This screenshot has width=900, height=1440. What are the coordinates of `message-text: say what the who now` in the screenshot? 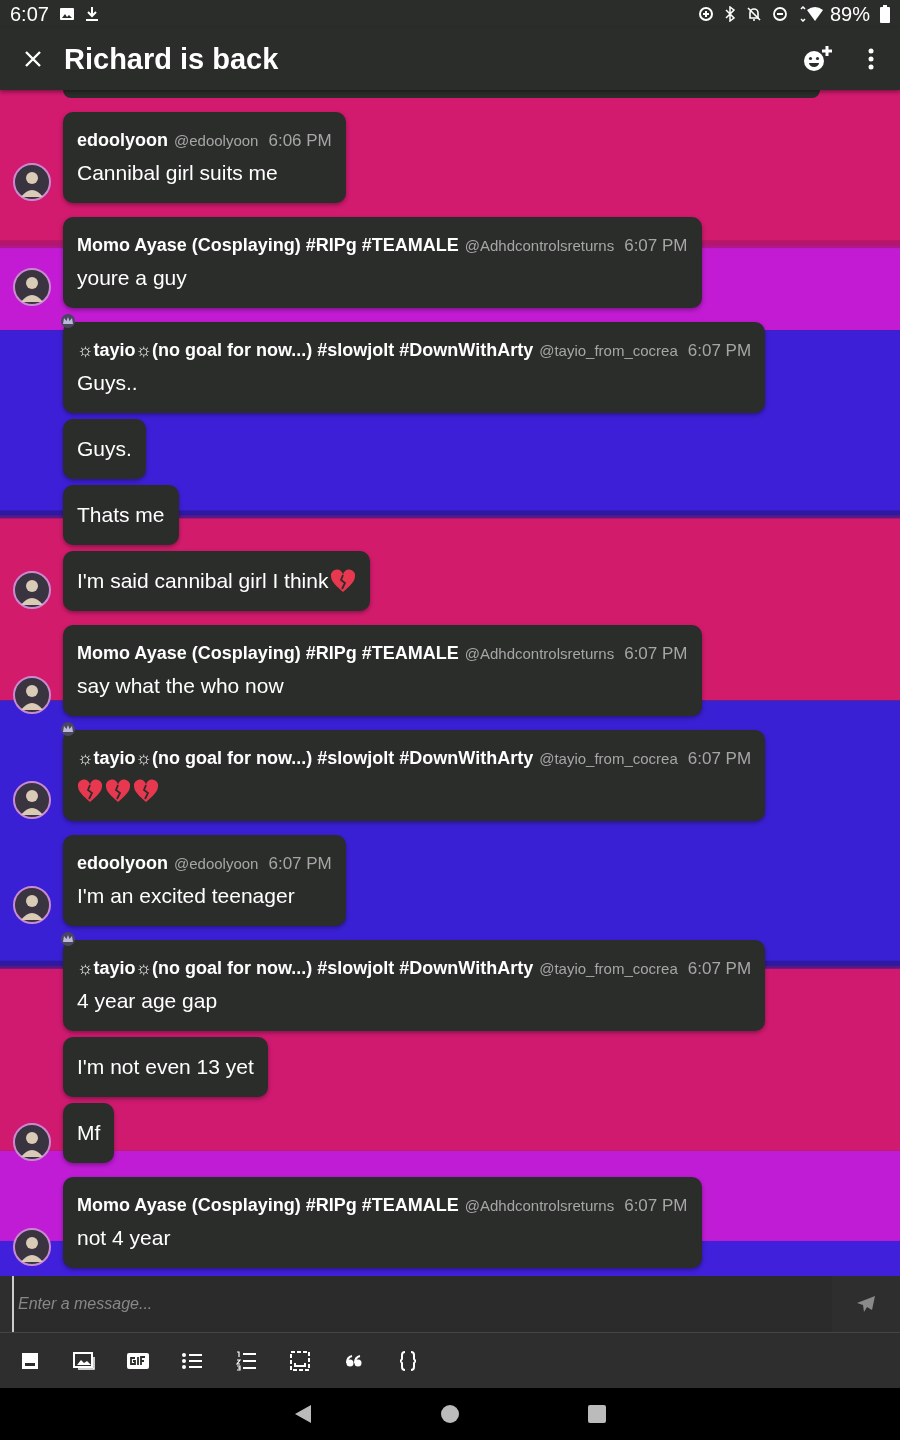 It's located at (180, 686).